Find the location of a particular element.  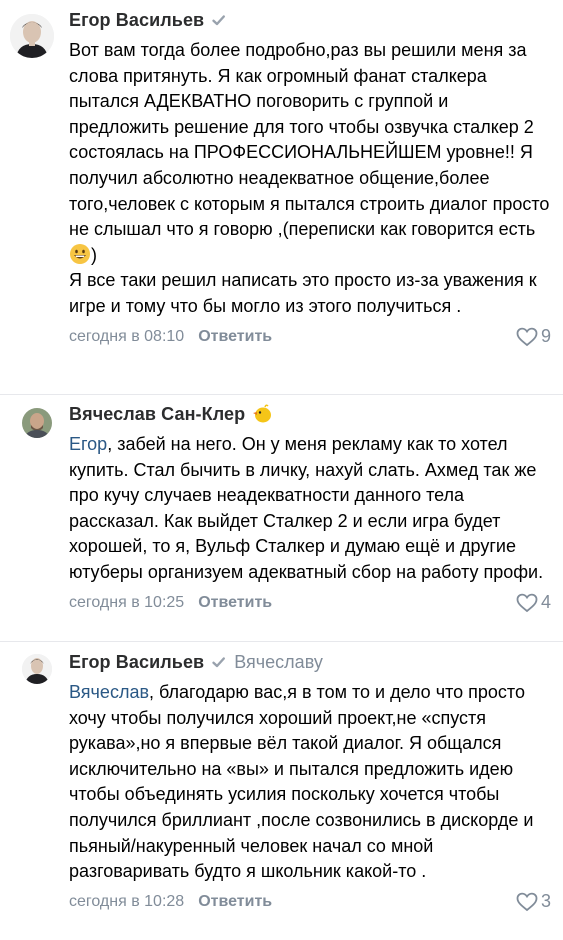

mention-link: Вячеслав is located at coordinates (109, 692).